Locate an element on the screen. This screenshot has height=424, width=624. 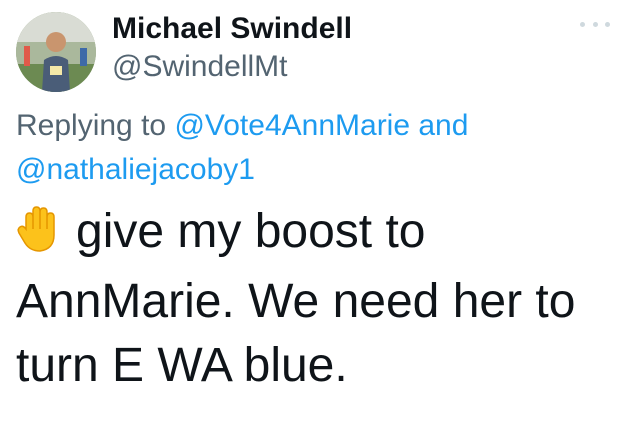
mention-link: @nathaliejacoby1 is located at coordinates (135, 169).